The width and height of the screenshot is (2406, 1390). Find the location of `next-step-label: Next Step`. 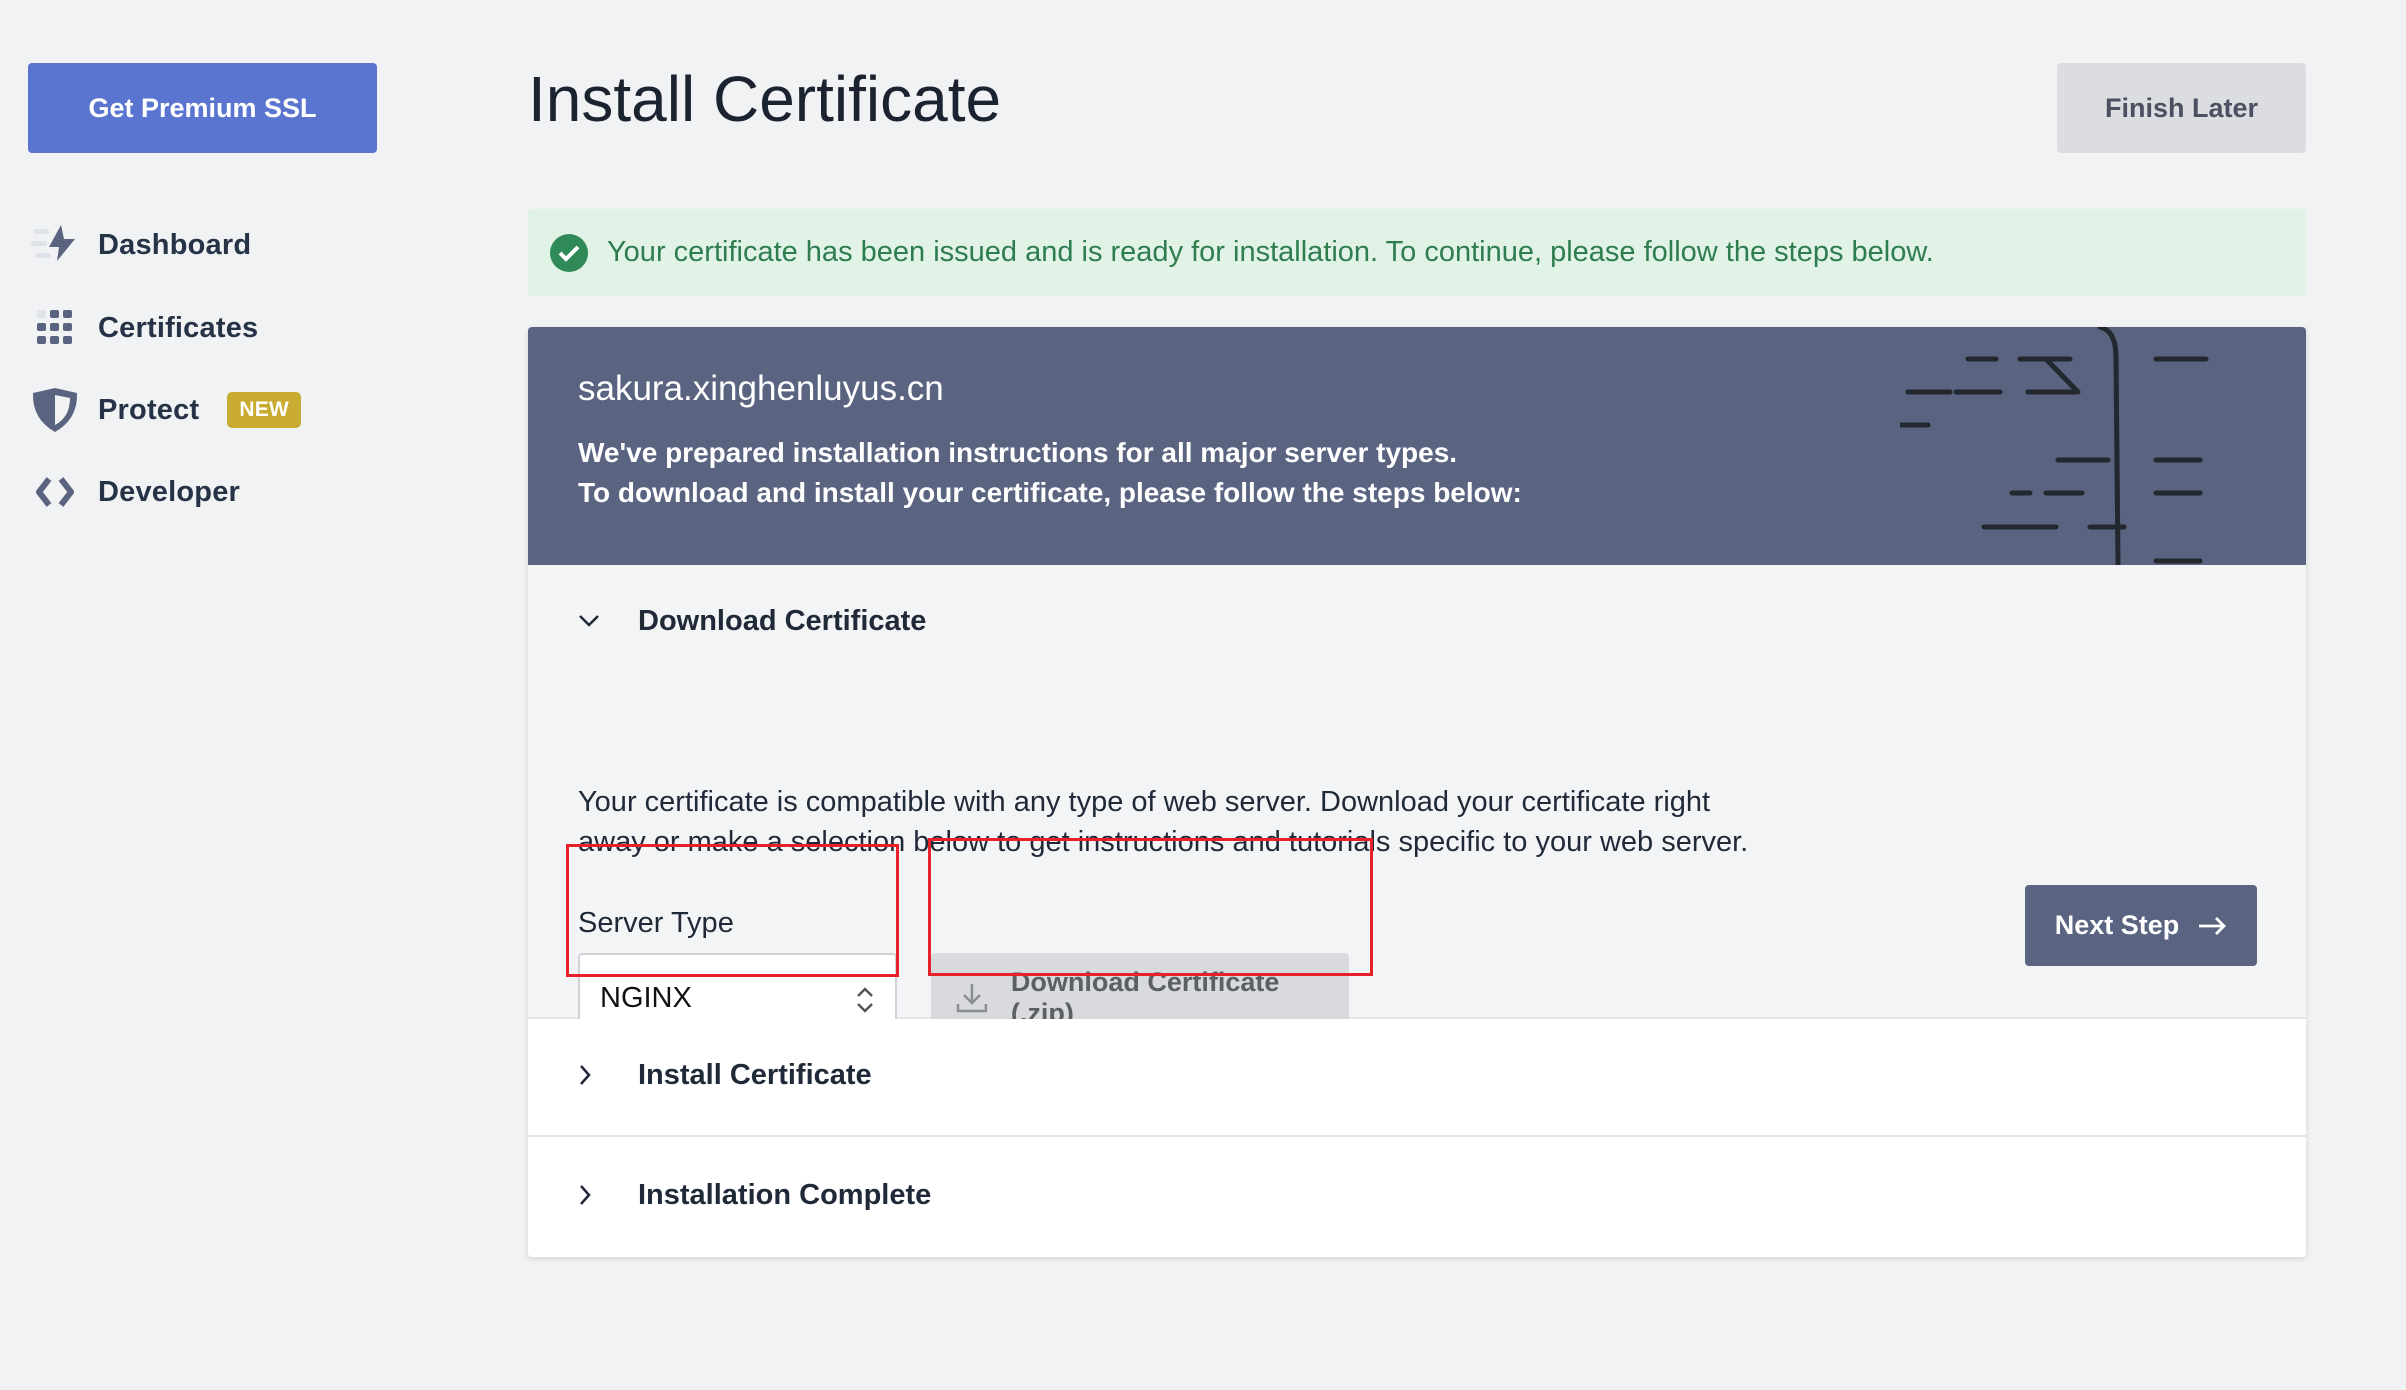

next-step-label: Next Step is located at coordinates (2117, 925).